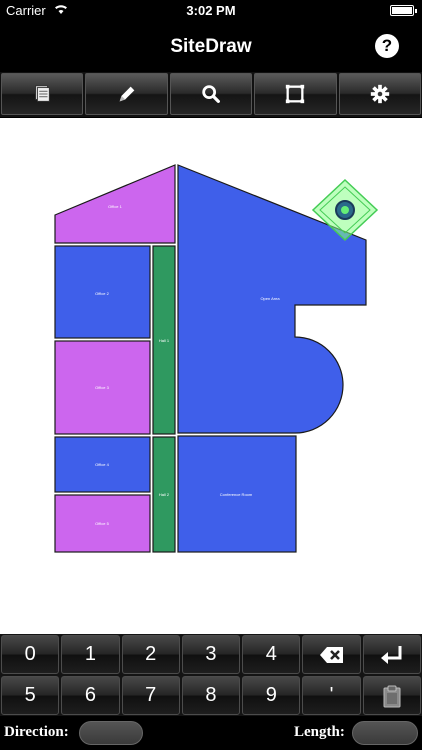 This screenshot has width=422, height=750. Describe the element at coordinates (102, 523) in the screenshot. I see `room-label: Office 5` at that location.